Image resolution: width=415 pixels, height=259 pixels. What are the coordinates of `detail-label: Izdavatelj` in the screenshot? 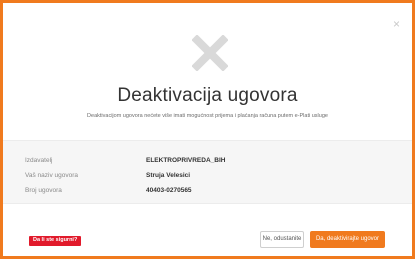 It's located at (39, 160).